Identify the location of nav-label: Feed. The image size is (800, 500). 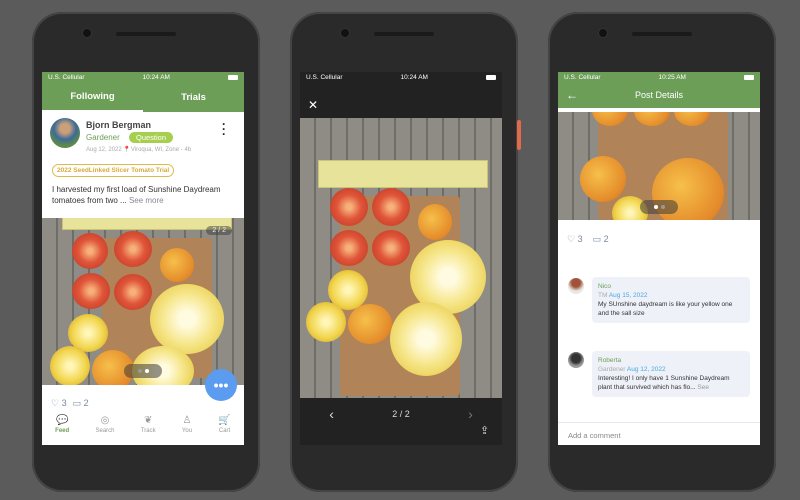
(62, 431).